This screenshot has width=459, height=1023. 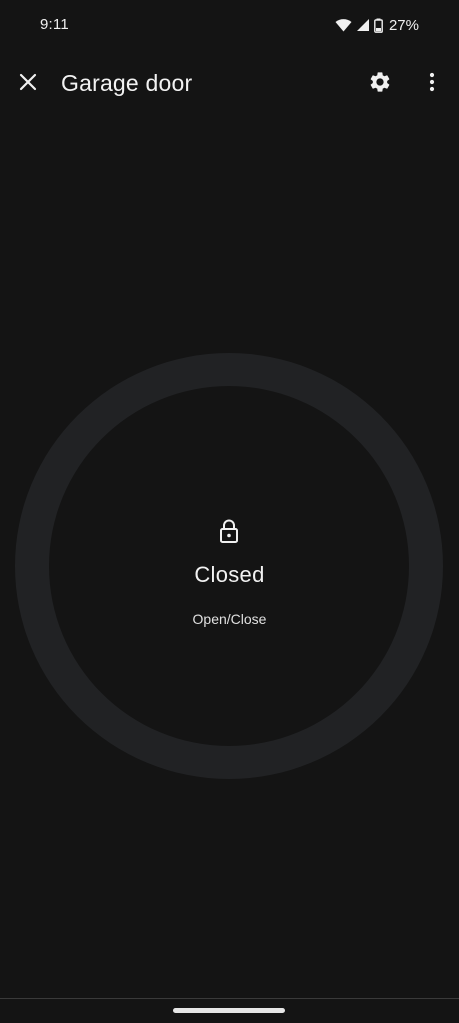 What do you see at coordinates (403, 25) in the screenshot?
I see `battery-percent: 27%` at bounding box center [403, 25].